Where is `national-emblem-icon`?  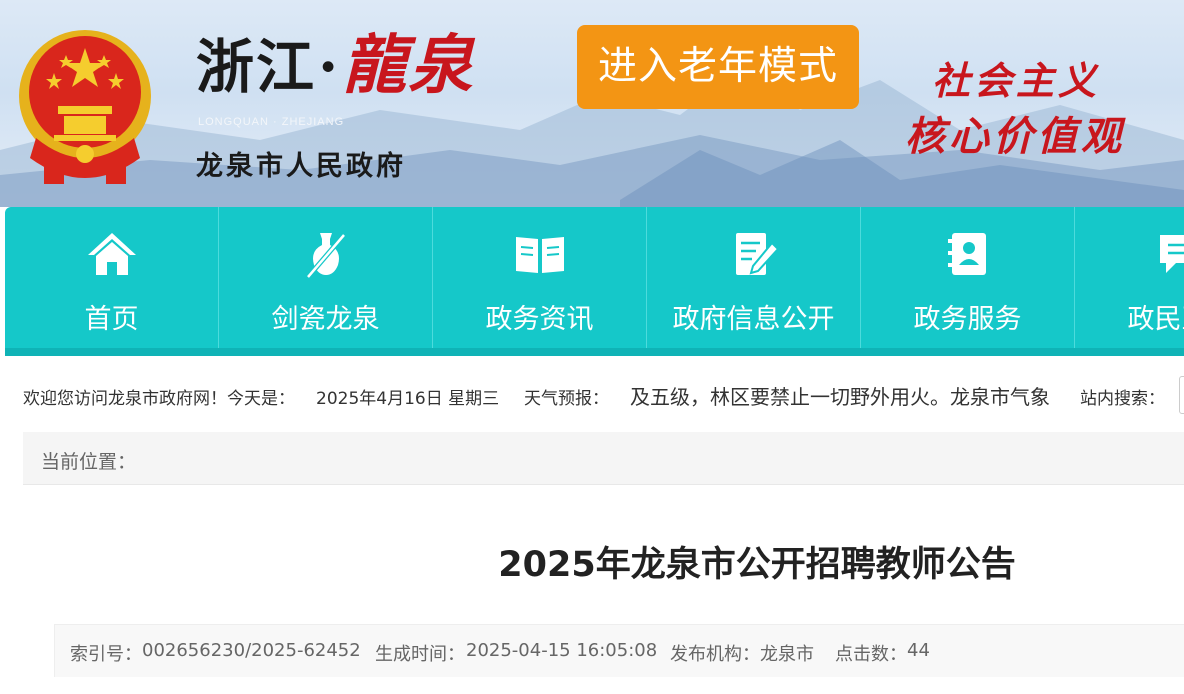 national-emblem-icon is located at coordinates (85, 107).